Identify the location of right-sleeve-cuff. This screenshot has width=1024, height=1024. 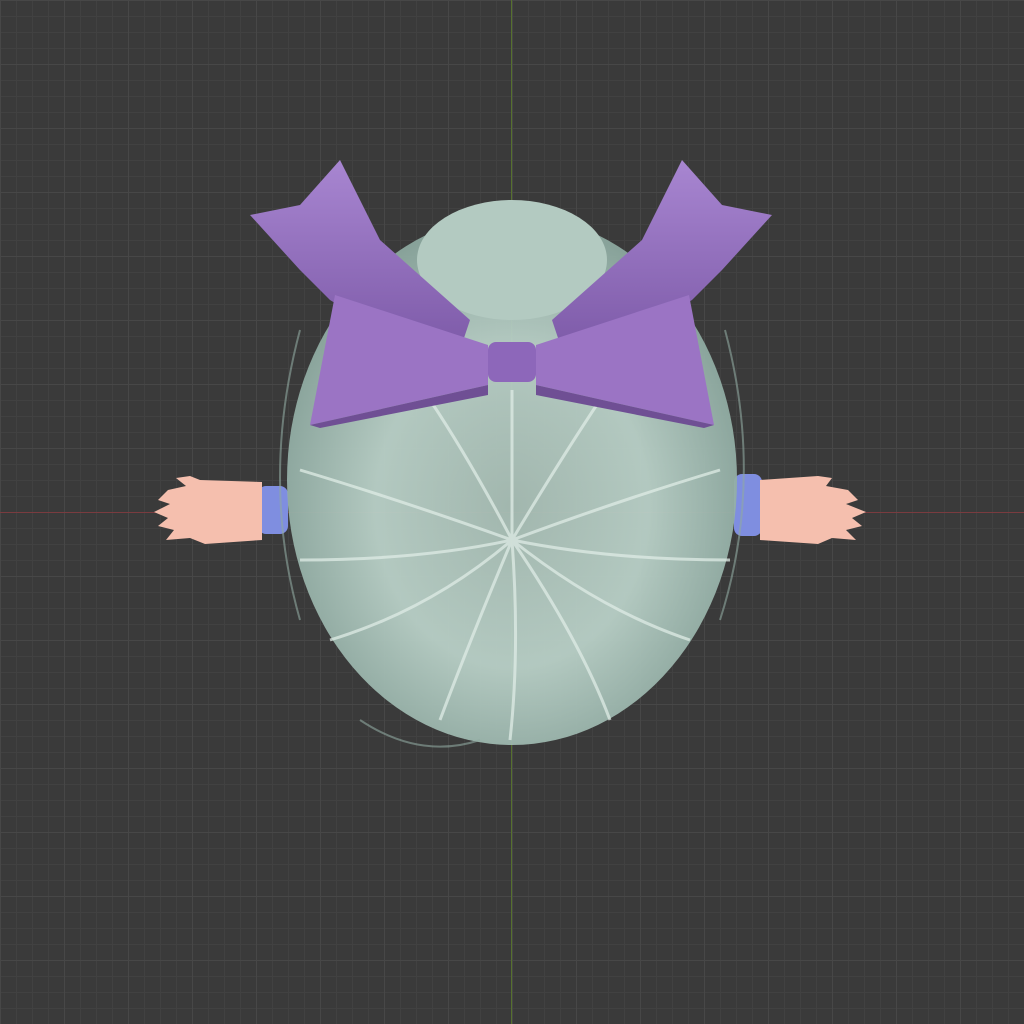
(748, 505).